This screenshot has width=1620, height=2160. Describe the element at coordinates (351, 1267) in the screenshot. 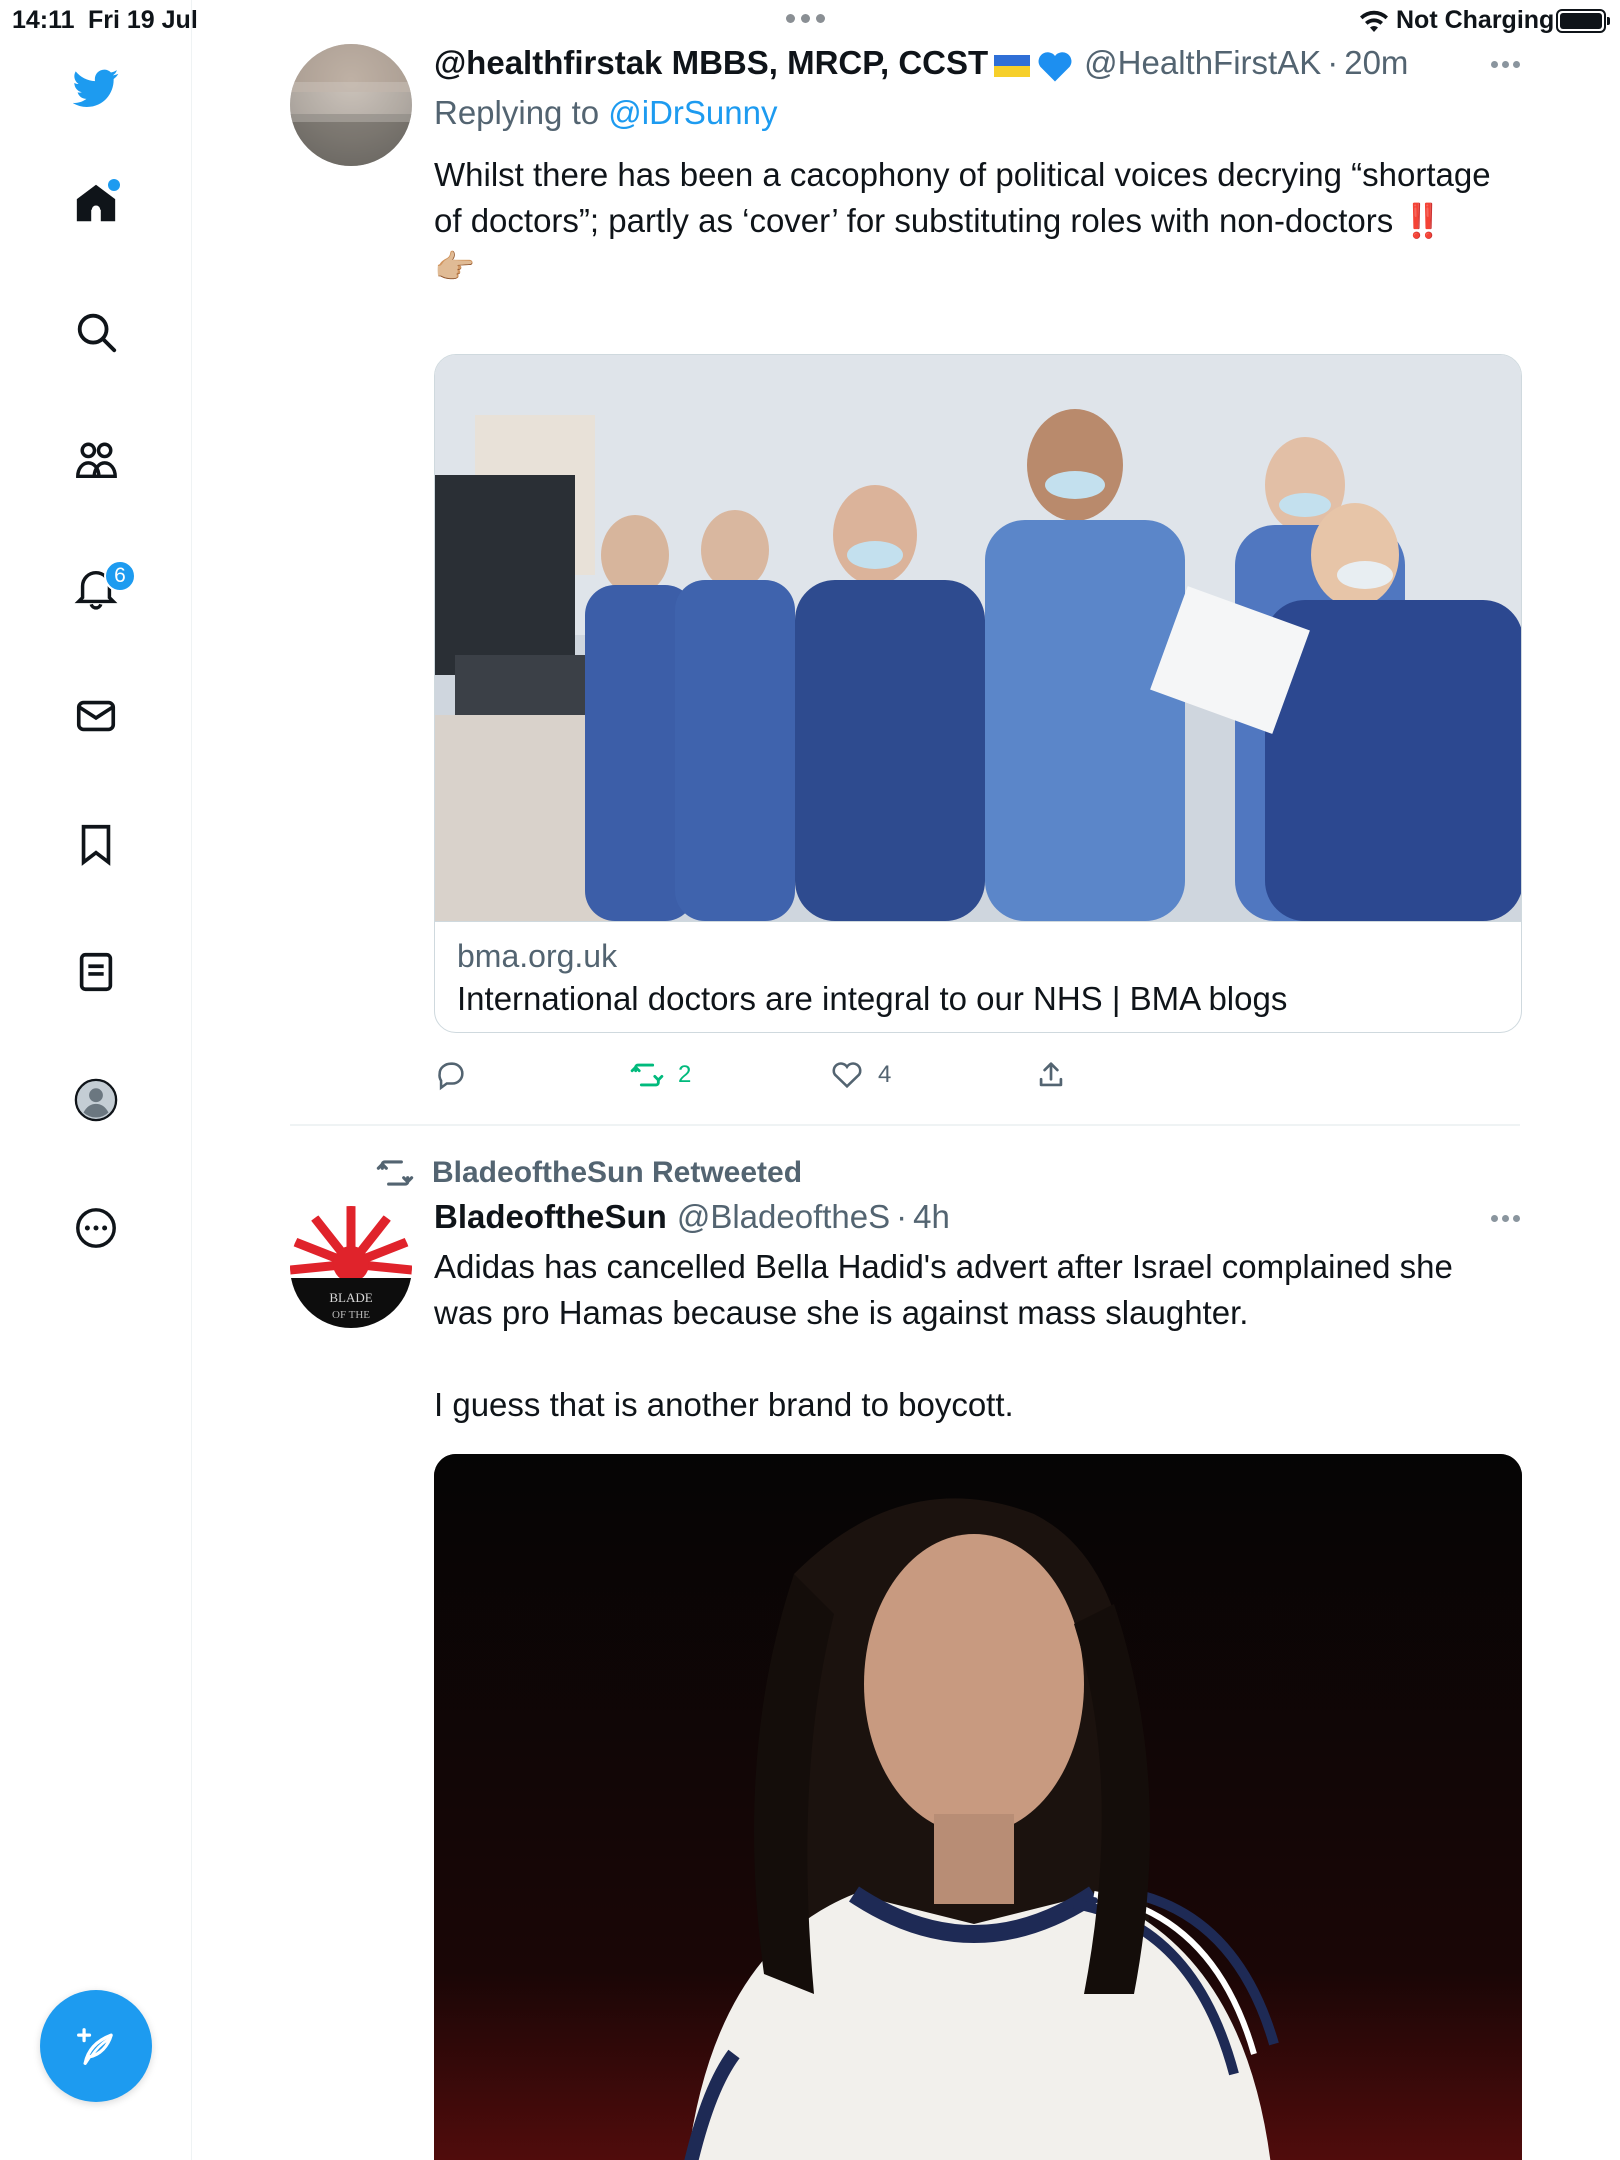

I see `avatar: BLADE OF THE` at that location.